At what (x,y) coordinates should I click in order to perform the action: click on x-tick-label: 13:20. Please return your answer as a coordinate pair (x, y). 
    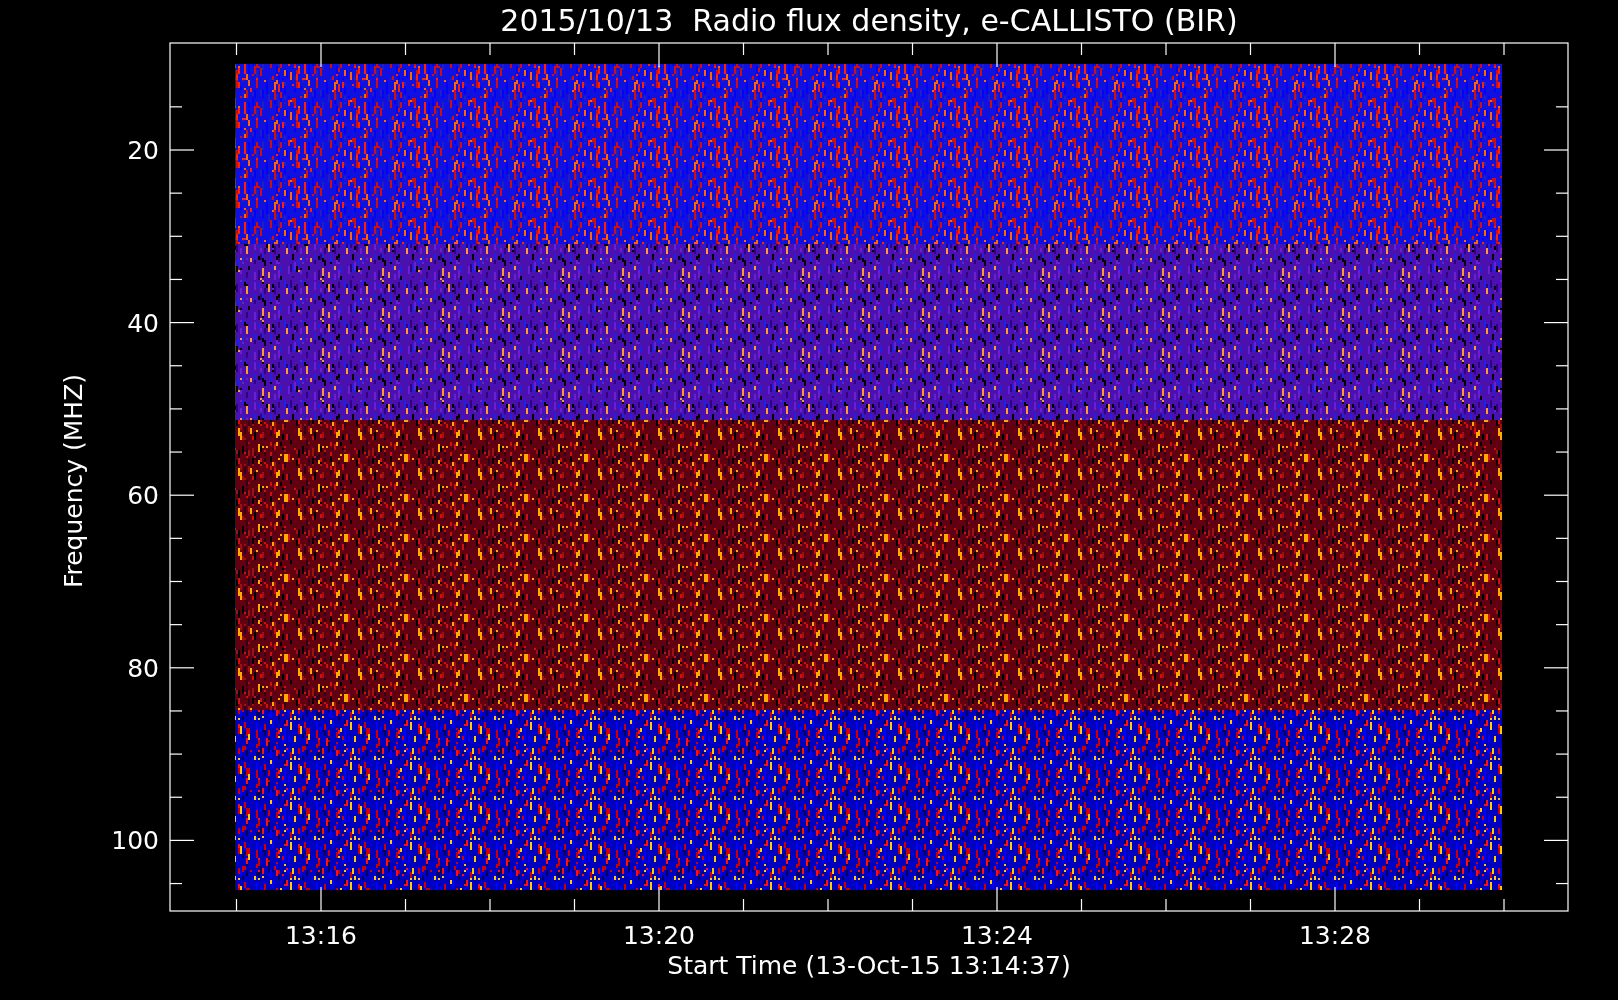
    Looking at the image, I should click on (659, 935).